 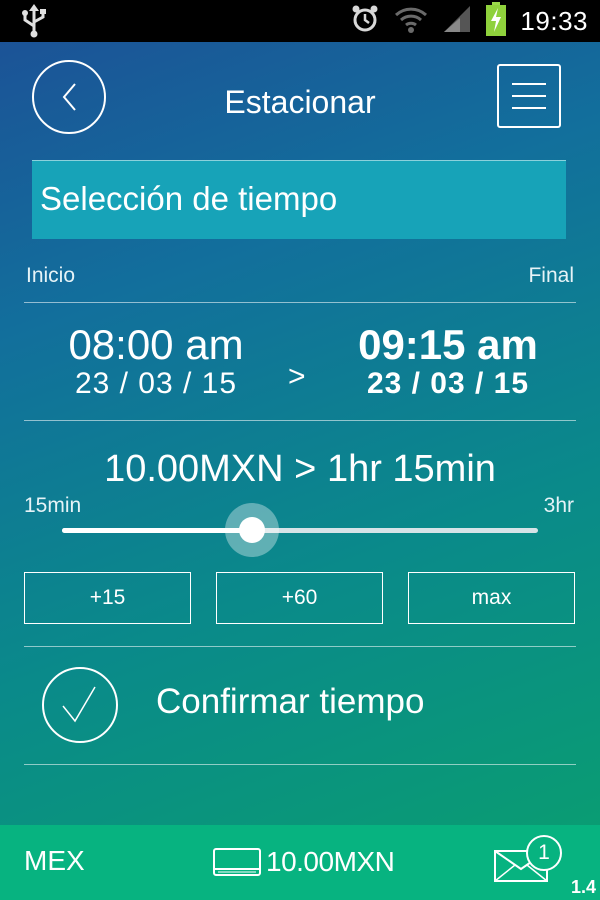 I want to click on status-icons: 19:33, so click(x=469, y=21).